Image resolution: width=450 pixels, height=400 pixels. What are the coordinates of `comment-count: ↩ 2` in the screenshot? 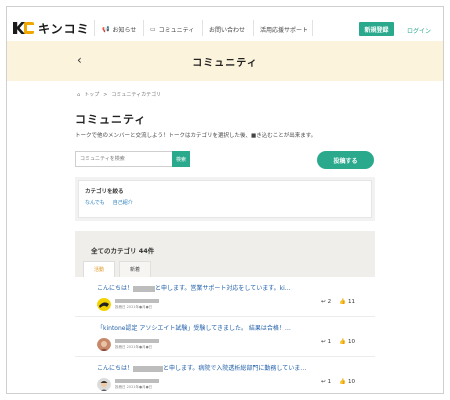 It's located at (326, 302).